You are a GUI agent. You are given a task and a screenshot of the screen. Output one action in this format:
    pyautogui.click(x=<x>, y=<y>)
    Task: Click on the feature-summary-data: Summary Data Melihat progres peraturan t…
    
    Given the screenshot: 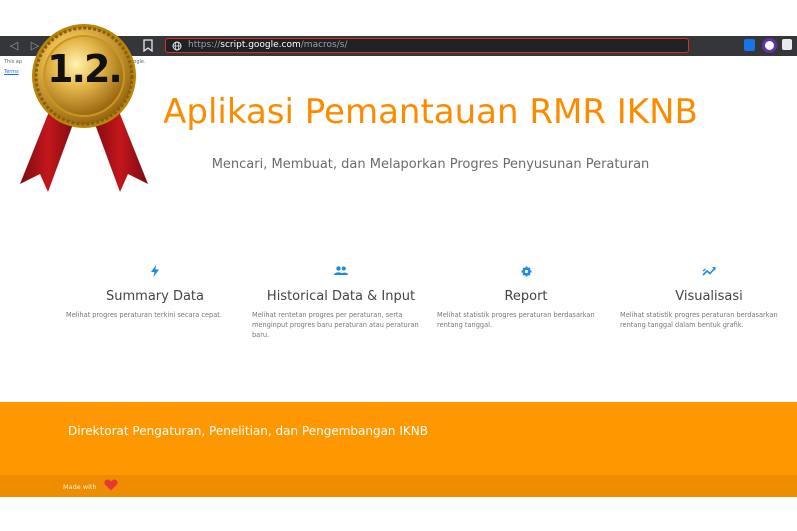 What is the action you would take?
    pyautogui.click(x=155, y=291)
    